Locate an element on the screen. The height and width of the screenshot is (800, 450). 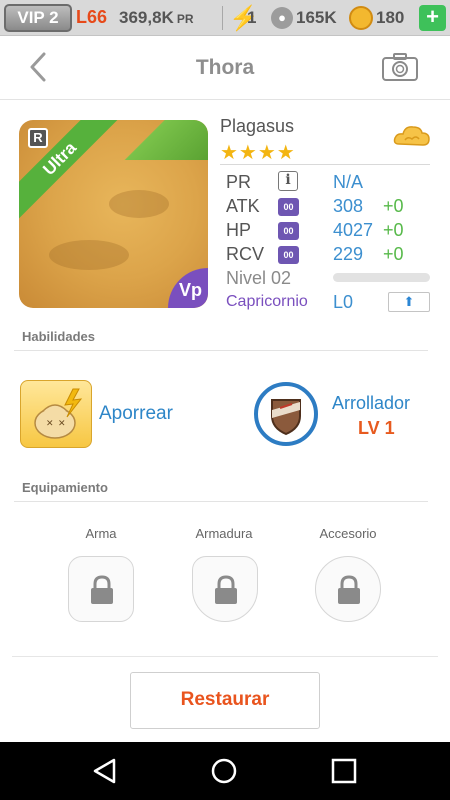
vip-badge: VIP 2 is located at coordinates (38, 18).